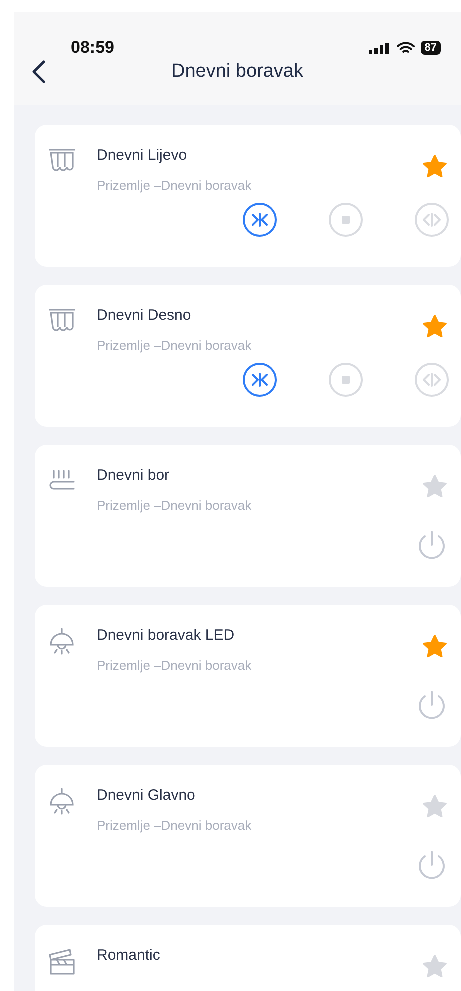  What do you see at coordinates (405, 48) in the screenshot?
I see `wifi-icon` at bounding box center [405, 48].